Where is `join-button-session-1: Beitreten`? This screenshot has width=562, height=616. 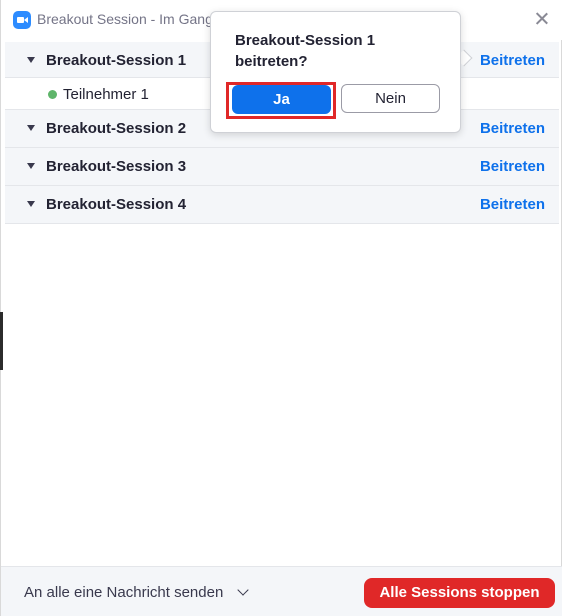
join-button-session-1: Beitreten is located at coordinates (512, 60).